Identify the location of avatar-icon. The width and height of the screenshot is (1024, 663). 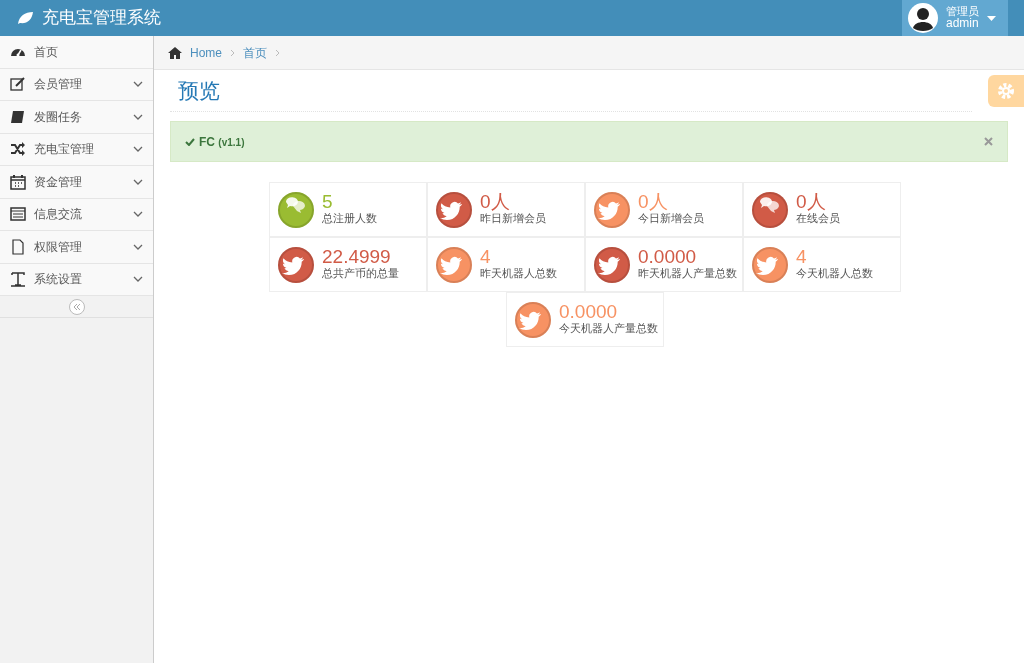
(923, 18).